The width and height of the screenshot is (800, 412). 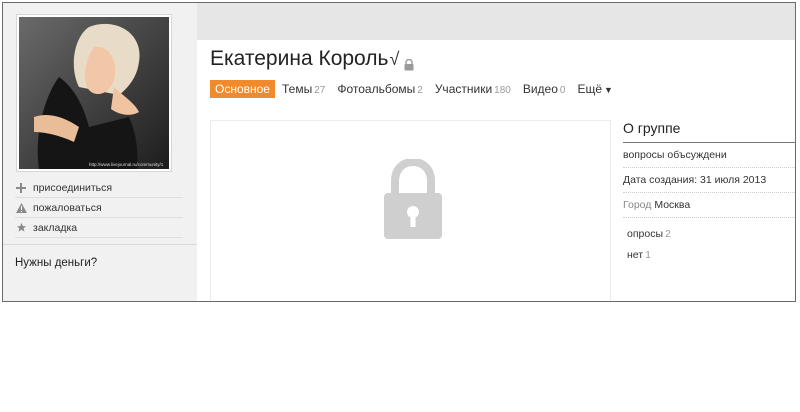 What do you see at coordinates (376, 89) in the screenshot?
I see `tab-photo-albums-label: Фотоальбомы` at bounding box center [376, 89].